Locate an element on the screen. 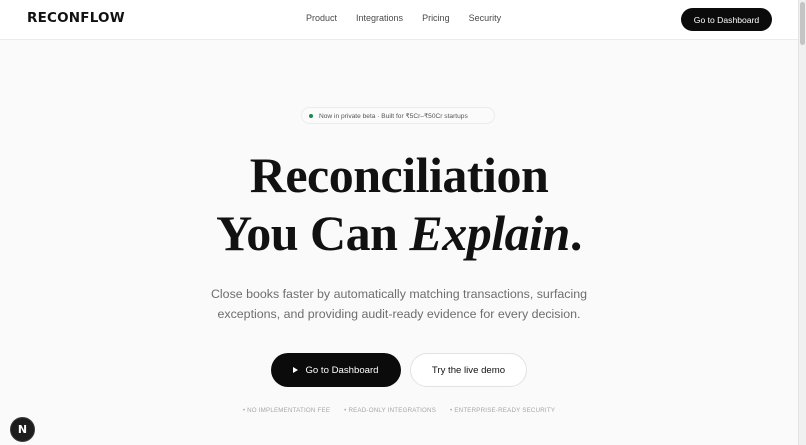 The height and width of the screenshot is (445, 806). go-to-dashboard-button: Go to Dashboard is located at coordinates (336, 370).